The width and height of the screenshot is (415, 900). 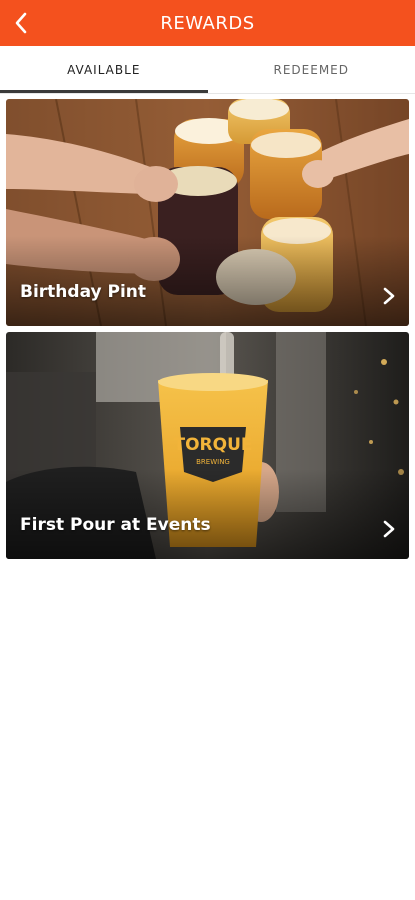 What do you see at coordinates (207, 93) in the screenshot?
I see `tab-divider` at bounding box center [207, 93].